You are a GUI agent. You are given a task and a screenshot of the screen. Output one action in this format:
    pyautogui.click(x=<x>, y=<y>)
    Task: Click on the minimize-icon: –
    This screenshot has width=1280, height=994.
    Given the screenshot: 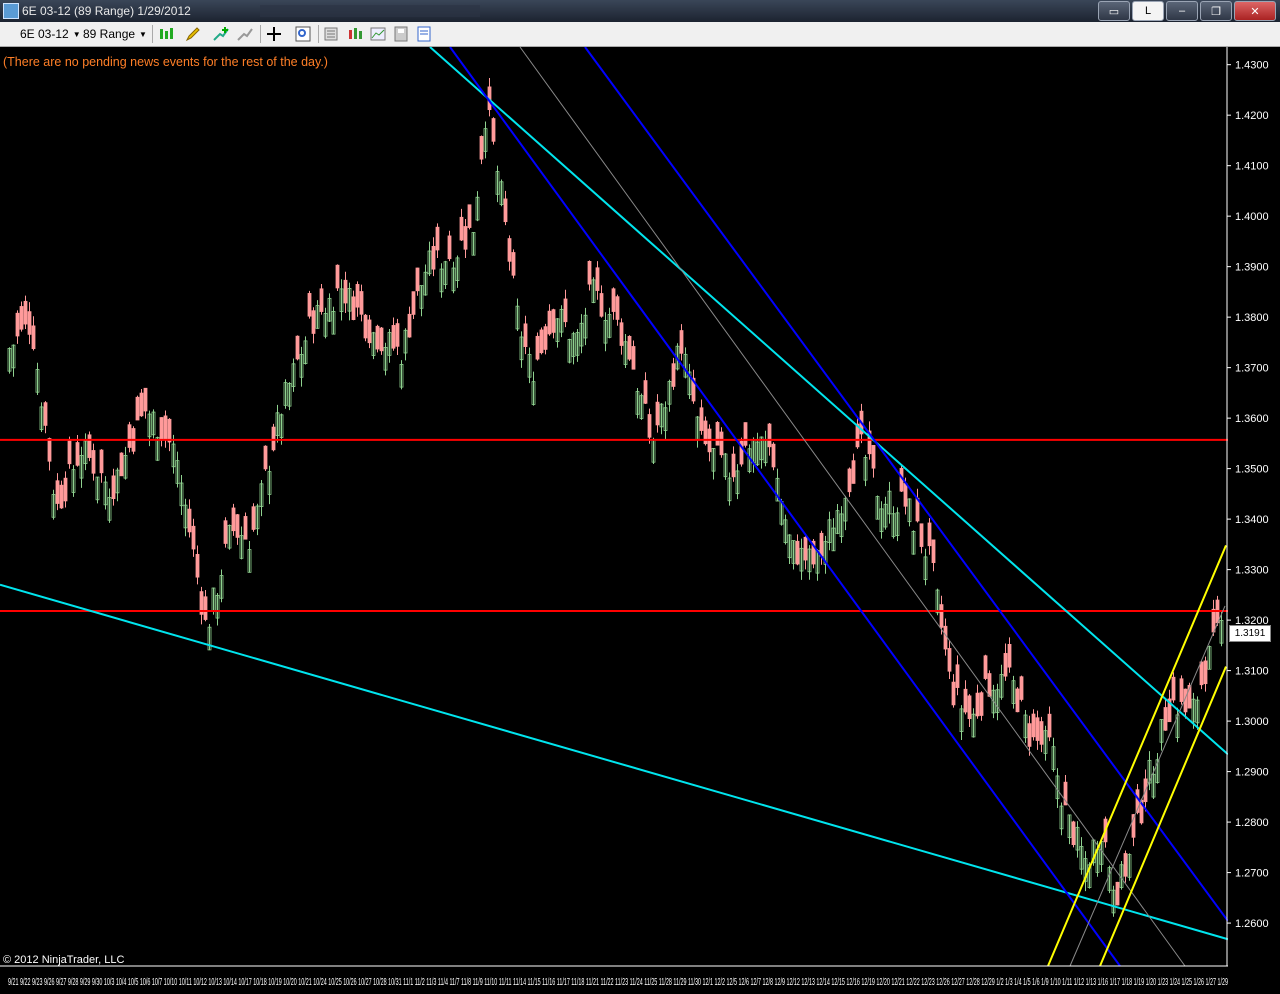 What is the action you would take?
    pyautogui.click(x=1182, y=11)
    